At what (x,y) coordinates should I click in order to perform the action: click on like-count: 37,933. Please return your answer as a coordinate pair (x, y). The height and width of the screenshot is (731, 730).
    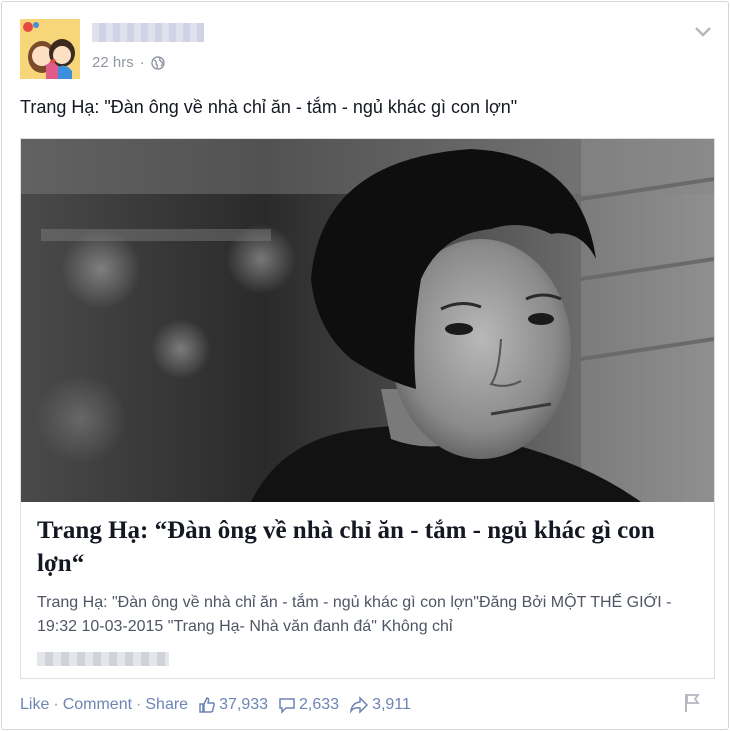
    Looking at the image, I should click on (233, 705).